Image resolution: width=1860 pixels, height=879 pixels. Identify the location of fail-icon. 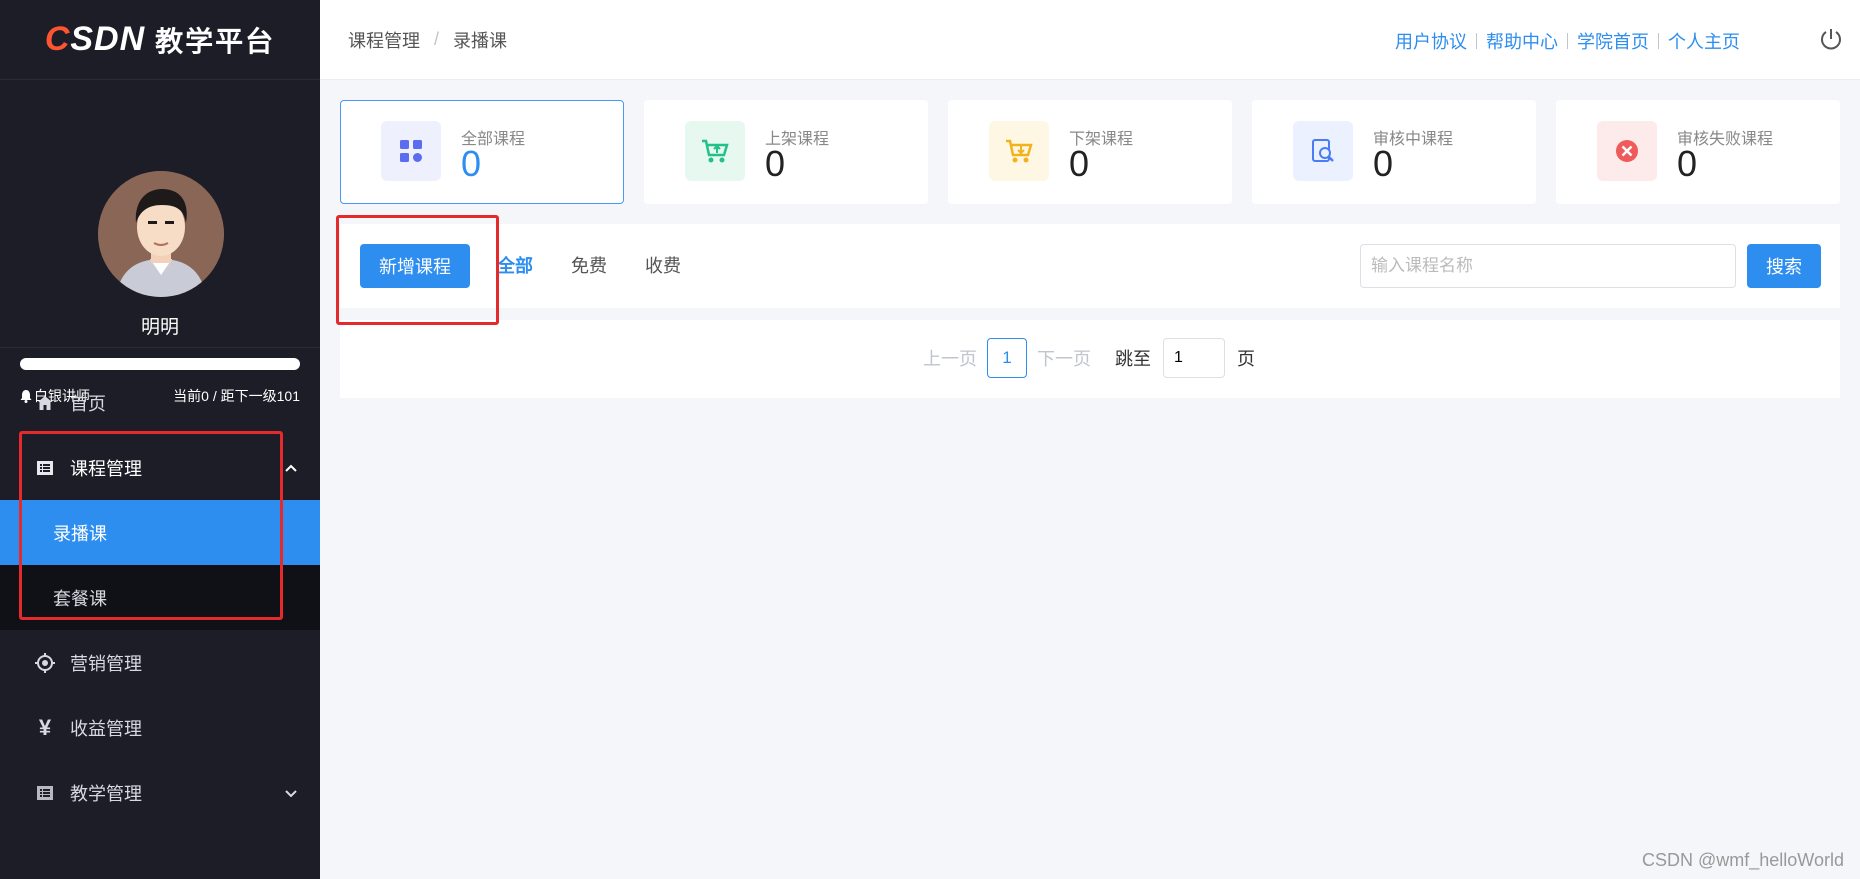
(1627, 151).